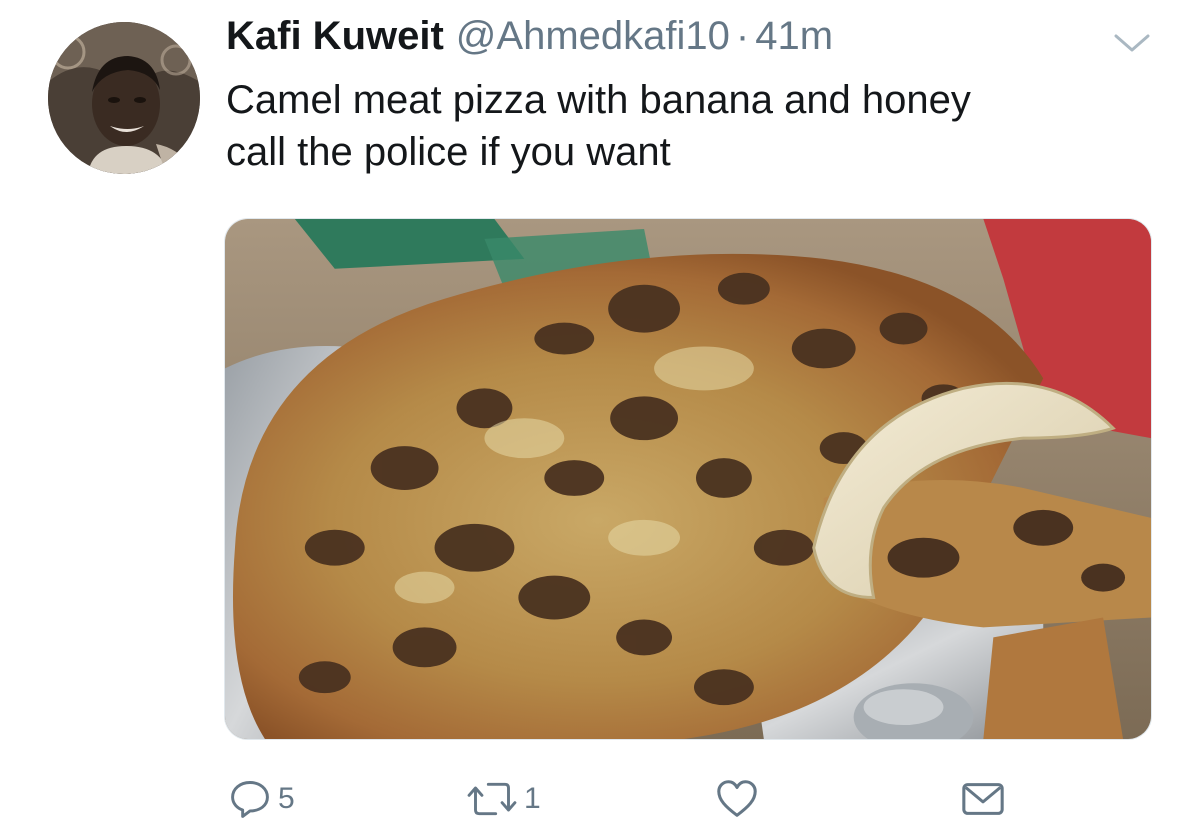 Image resolution: width=1200 pixels, height=828 pixels. What do you see at coordinates (794, 36) in the screenshot?
I see `tweet-timestamp: 41m` at bounding box center [794, 36].